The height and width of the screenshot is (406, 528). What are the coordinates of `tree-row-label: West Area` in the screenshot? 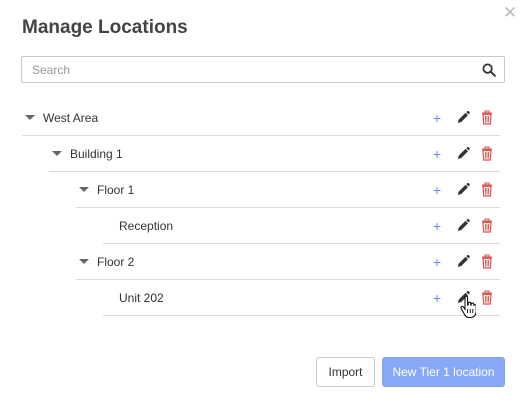 It's located at (71, 118).